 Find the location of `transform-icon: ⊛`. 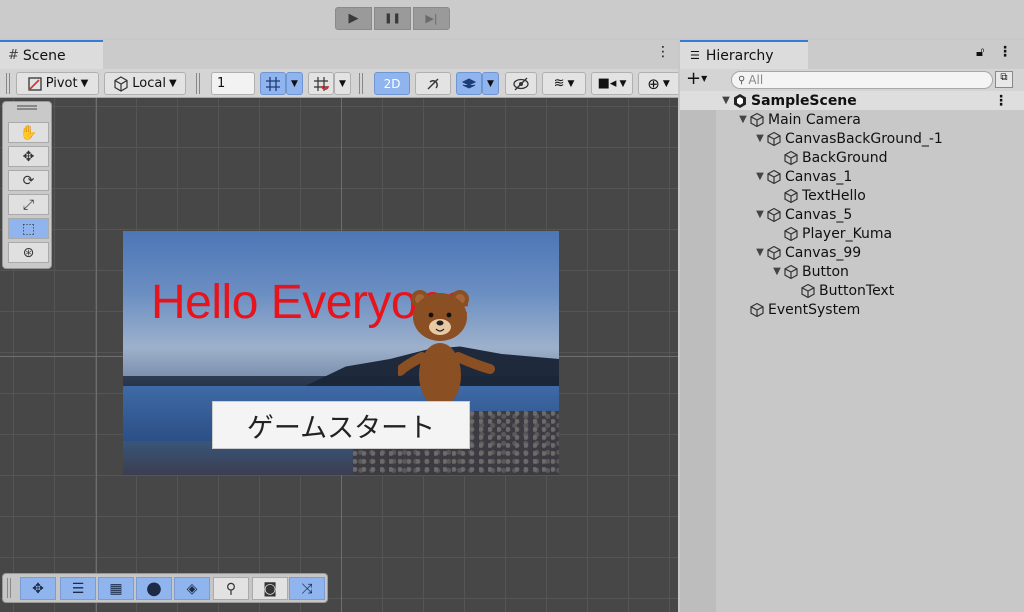

transform-icon: ⊛ is located at coordinates (28, 252).